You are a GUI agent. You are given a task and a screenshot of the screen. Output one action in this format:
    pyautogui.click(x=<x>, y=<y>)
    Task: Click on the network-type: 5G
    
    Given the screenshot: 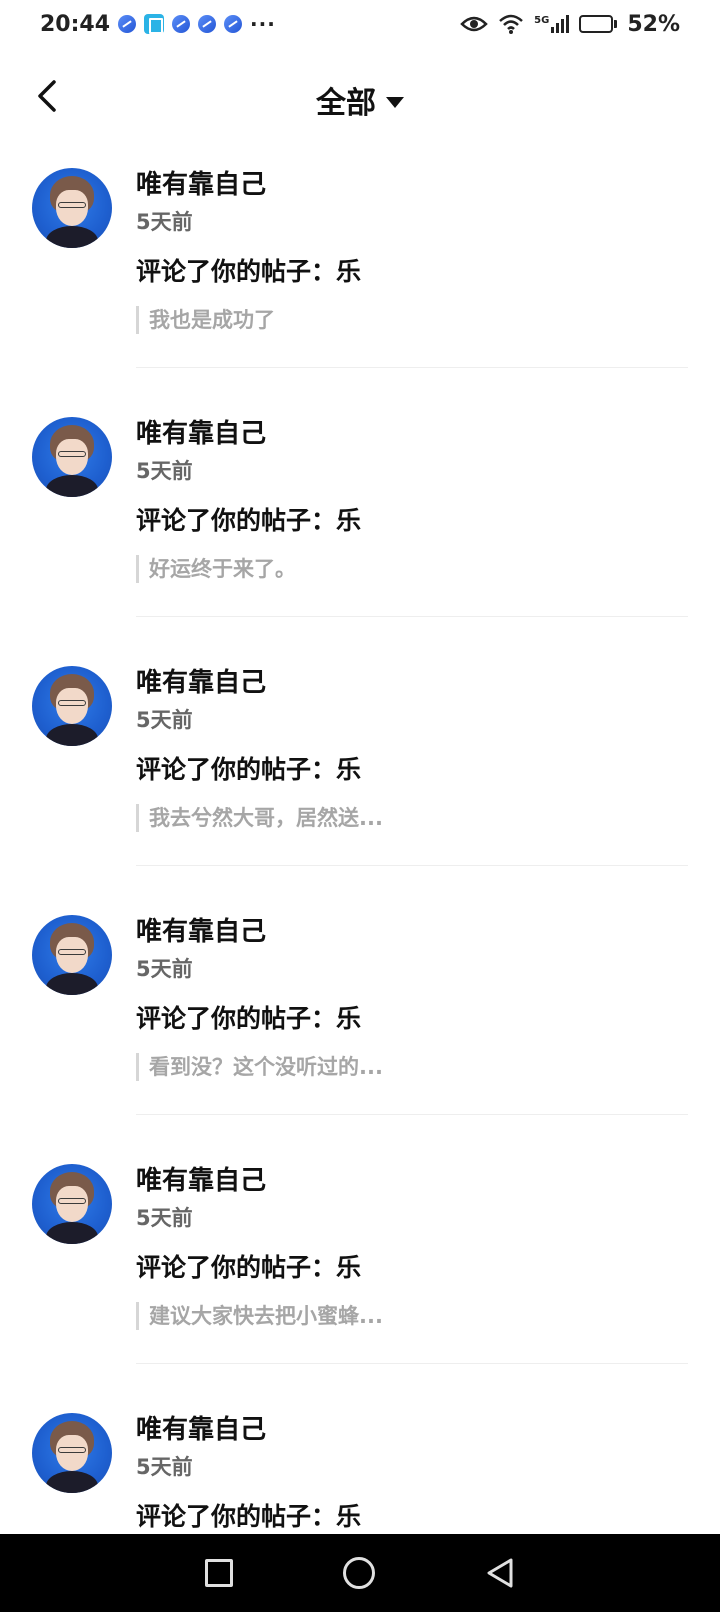 What is the action you would take?
    pyautogui.click(x=542, y=20)
    